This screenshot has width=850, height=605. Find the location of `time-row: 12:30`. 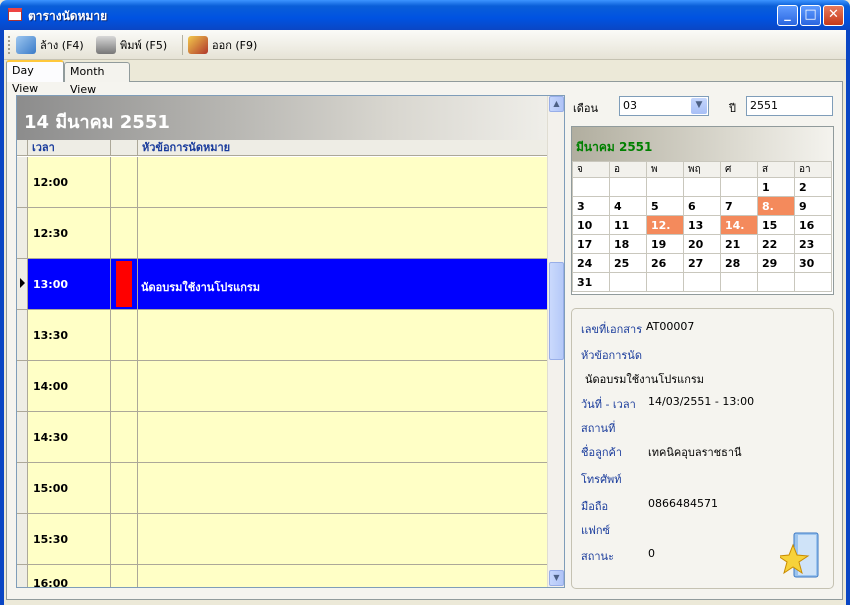

time-row: 12:30 is located at coordinates (282, 233).